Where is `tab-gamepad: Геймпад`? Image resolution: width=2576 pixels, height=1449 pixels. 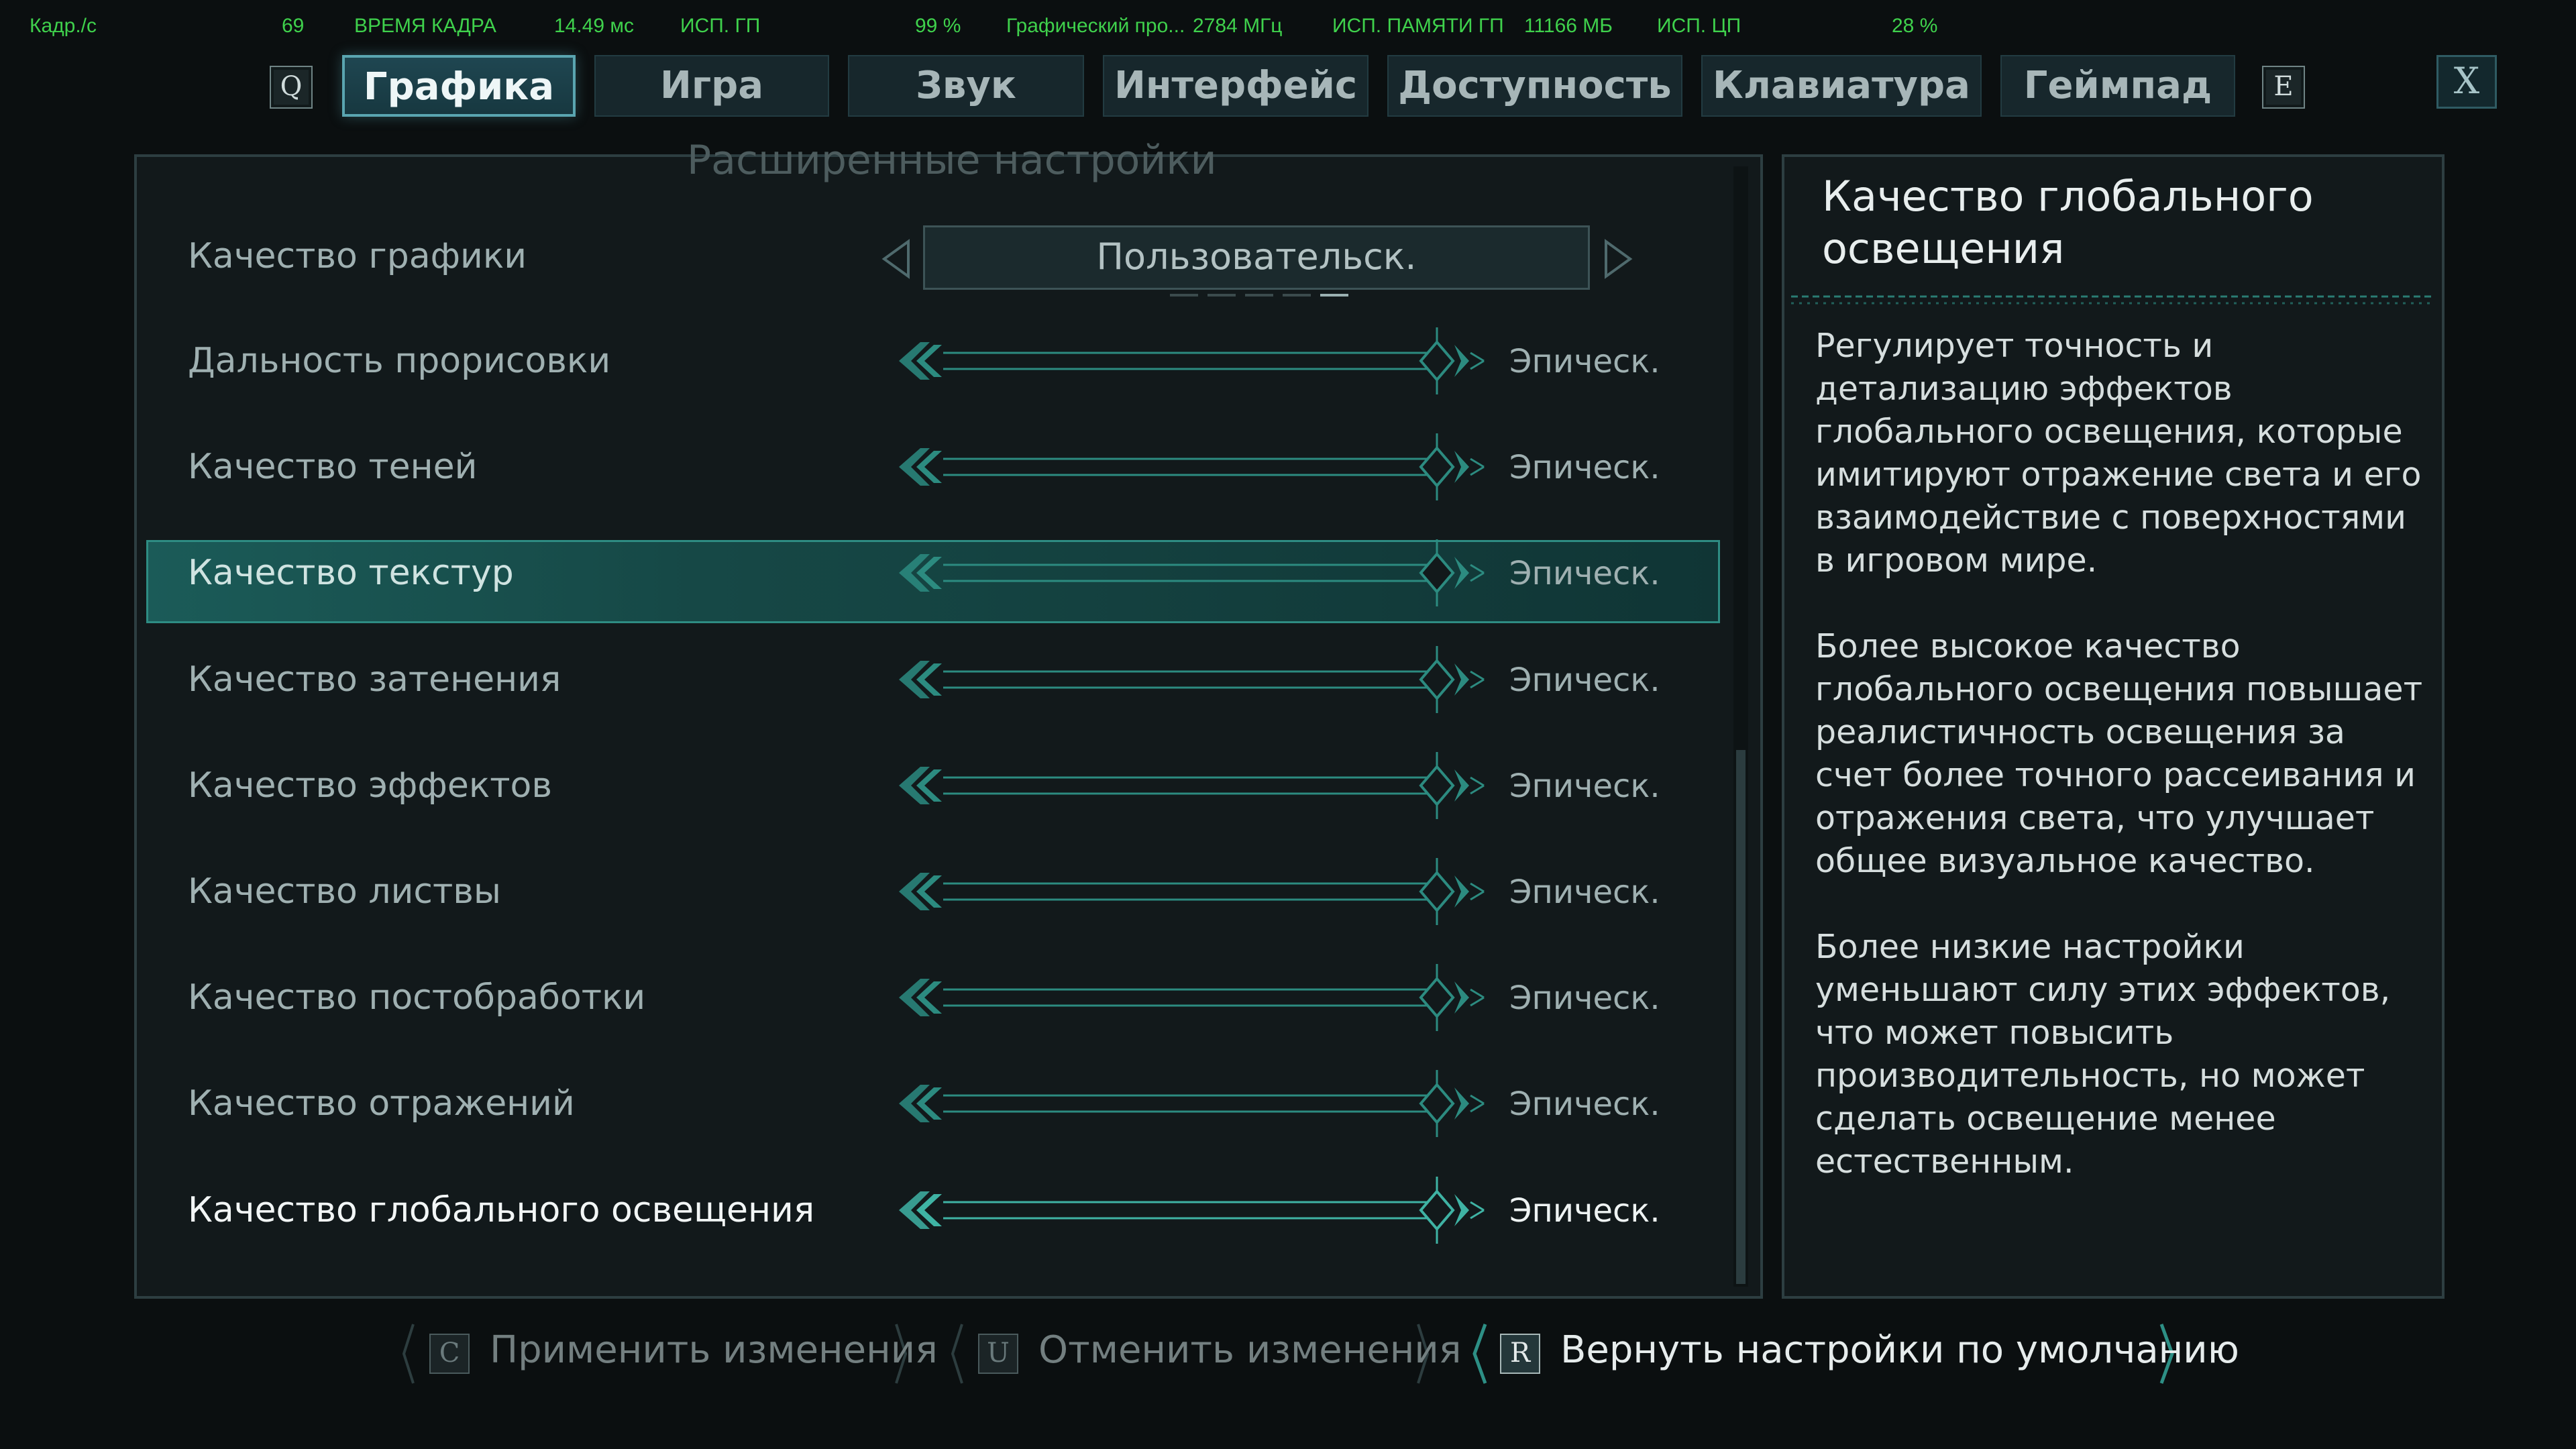
tab-gamepad: Геймпад is located at coordinates (2117, 86).